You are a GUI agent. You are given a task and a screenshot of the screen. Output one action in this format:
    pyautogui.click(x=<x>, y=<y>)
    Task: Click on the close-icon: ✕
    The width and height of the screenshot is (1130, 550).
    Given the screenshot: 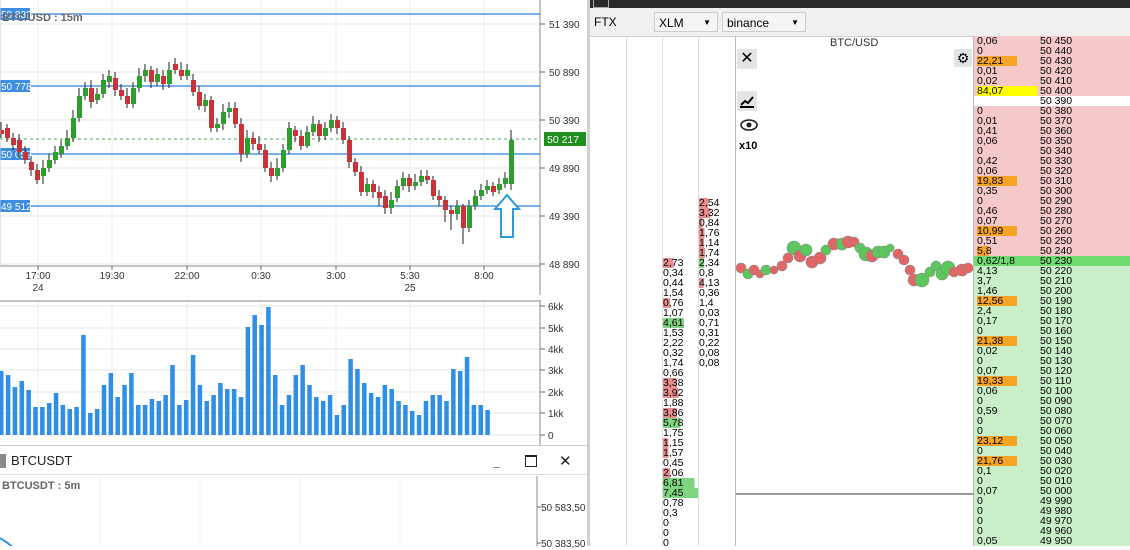 What is the action you would take?
    pyautogui.click(x=565, y=461)
    